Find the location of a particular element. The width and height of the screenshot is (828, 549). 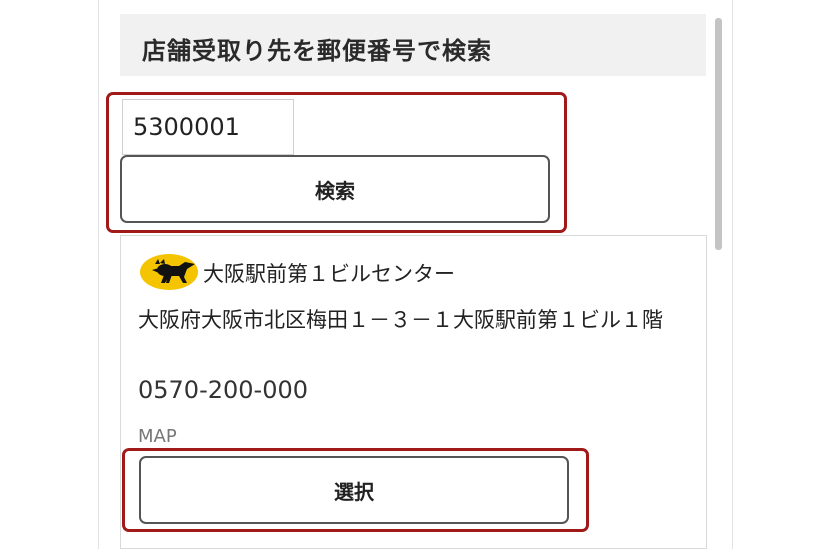

postal-code-input is located at coordinates (208, 127).